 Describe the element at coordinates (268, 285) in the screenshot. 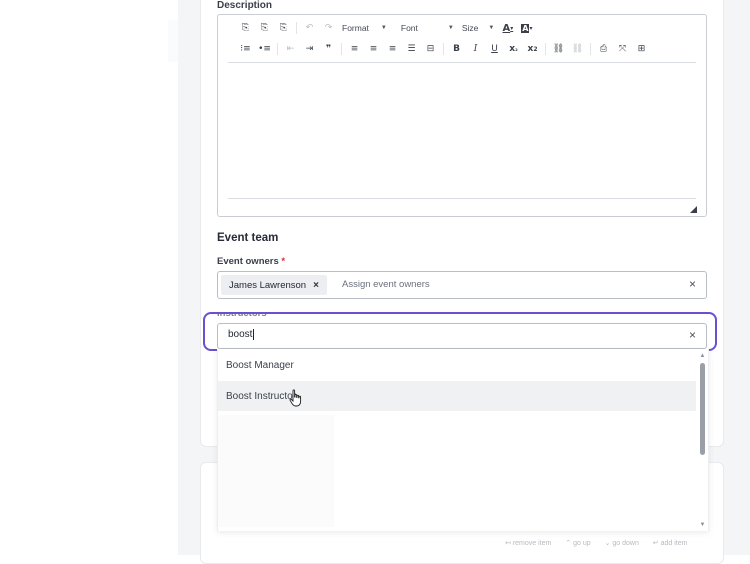

I see `owner-chip-label: James Lawrenson` at that location.